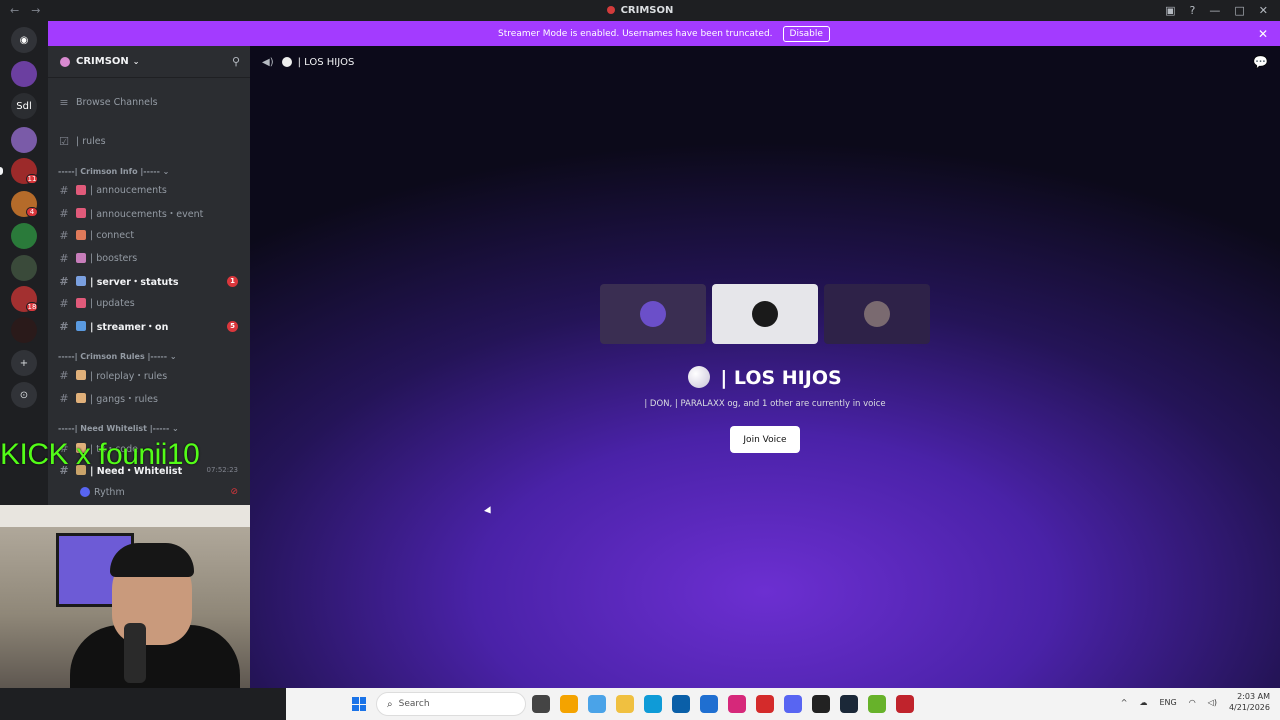 The width and height of the screenshot is (1280, 720). I want to click on close-banner-icon: ✕, so click(1263, 34).